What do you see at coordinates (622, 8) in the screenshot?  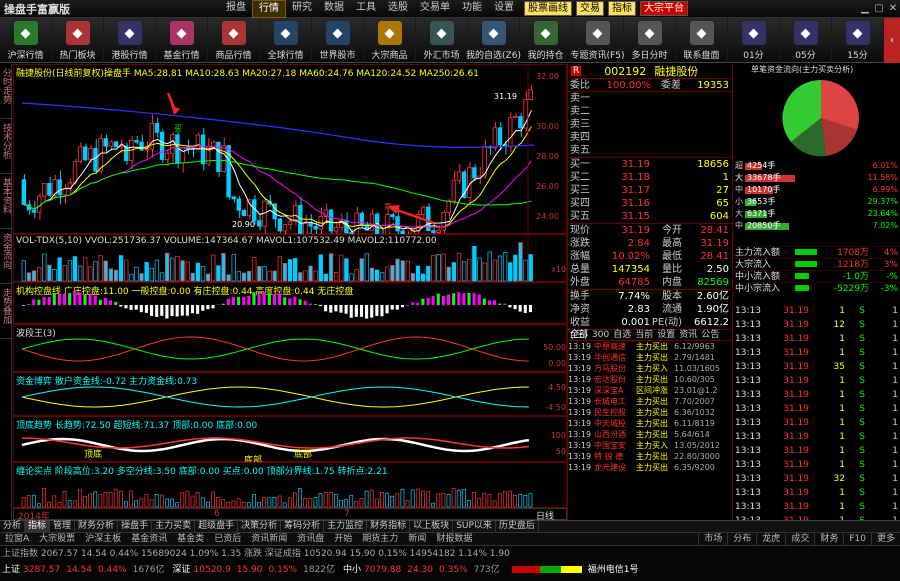 I see `badge-indicator: 指标` at bounding box center [622, 8].